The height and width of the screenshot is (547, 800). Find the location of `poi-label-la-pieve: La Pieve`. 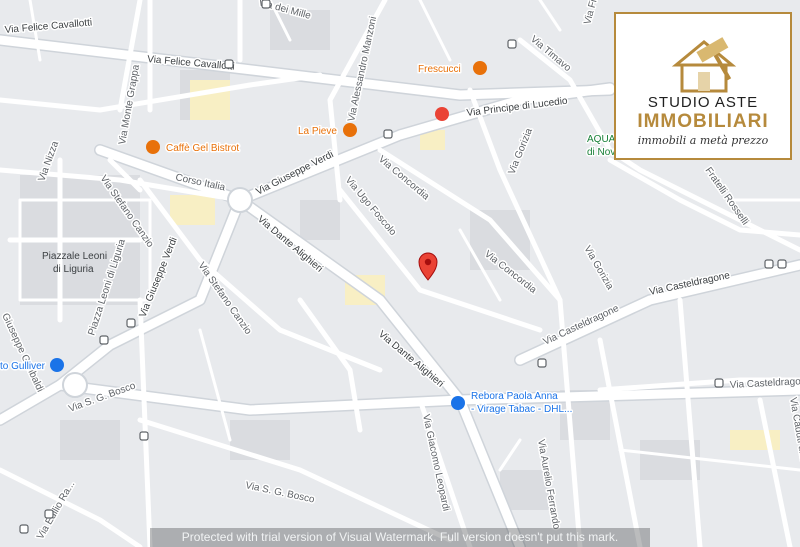

poi-label-la-pieve: La Pieve is located at coordinates (317, 131).